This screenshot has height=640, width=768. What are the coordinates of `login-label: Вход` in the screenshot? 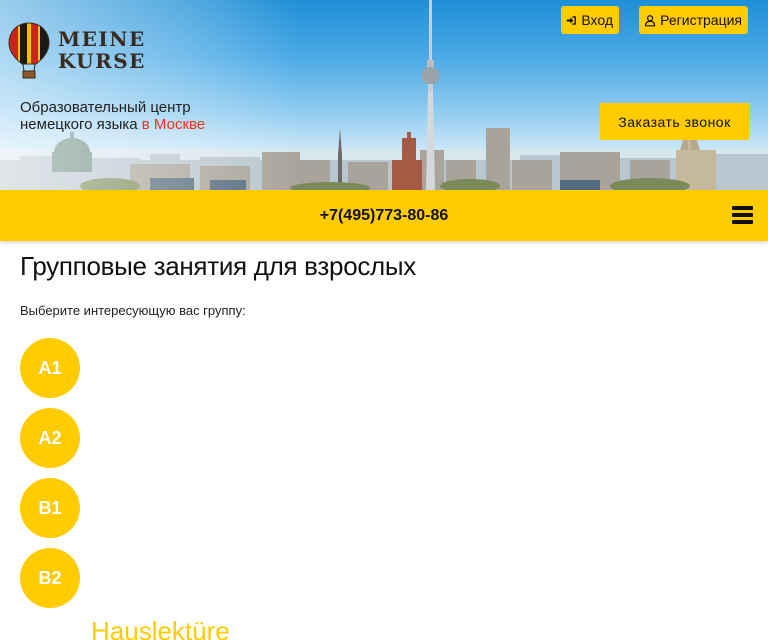 It's located at (597, 20).